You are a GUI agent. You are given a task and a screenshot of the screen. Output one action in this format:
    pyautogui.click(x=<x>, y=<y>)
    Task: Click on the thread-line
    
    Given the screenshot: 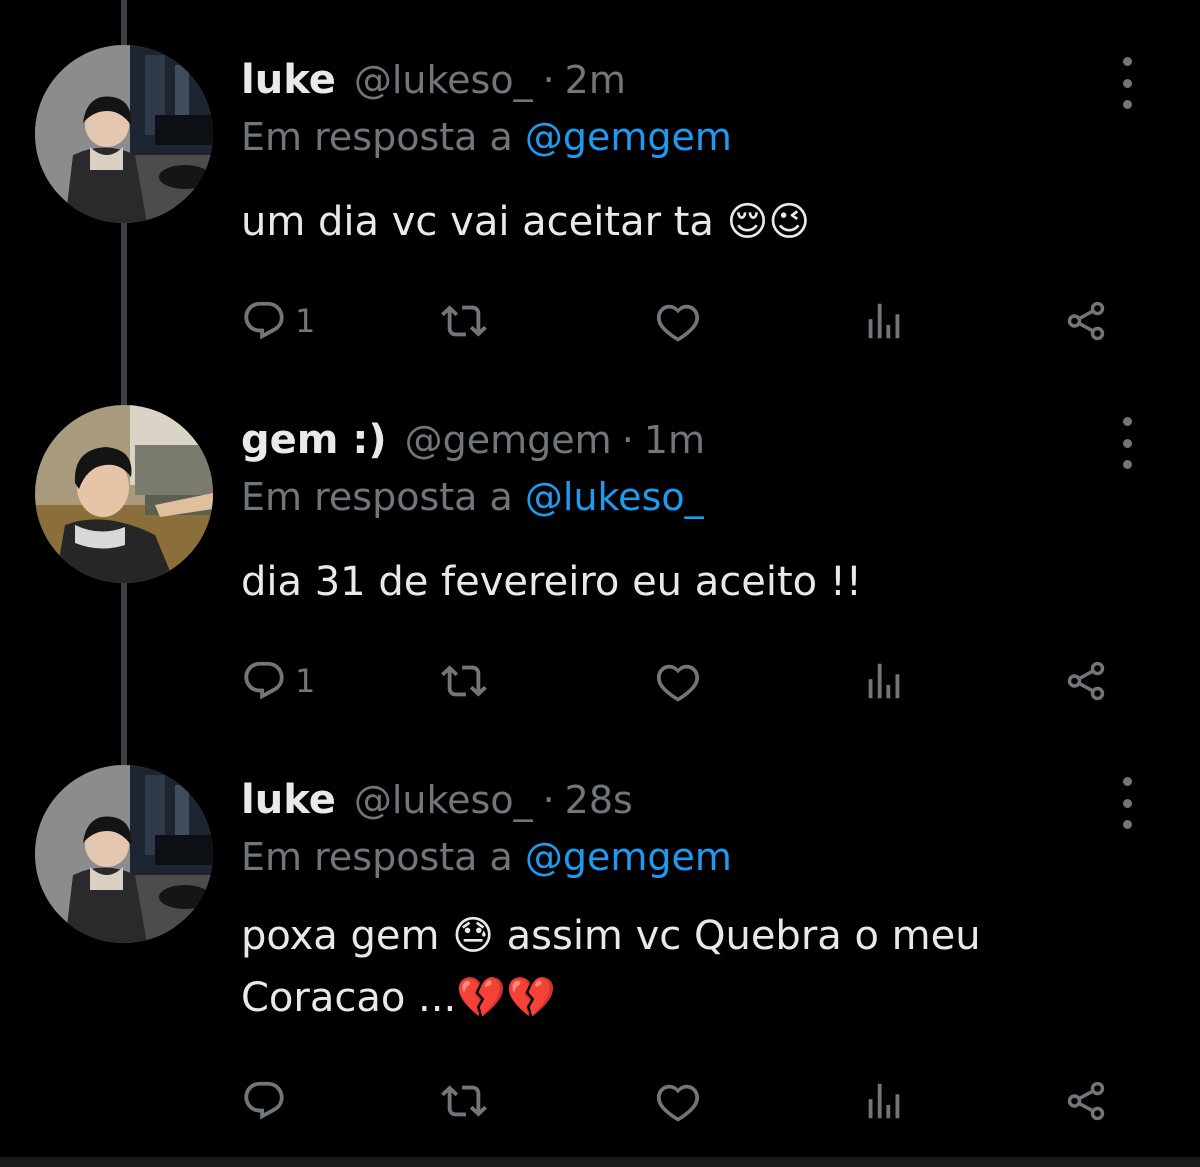 What is the action you would take?
    pyautogui.click(x=124, y=23)
    